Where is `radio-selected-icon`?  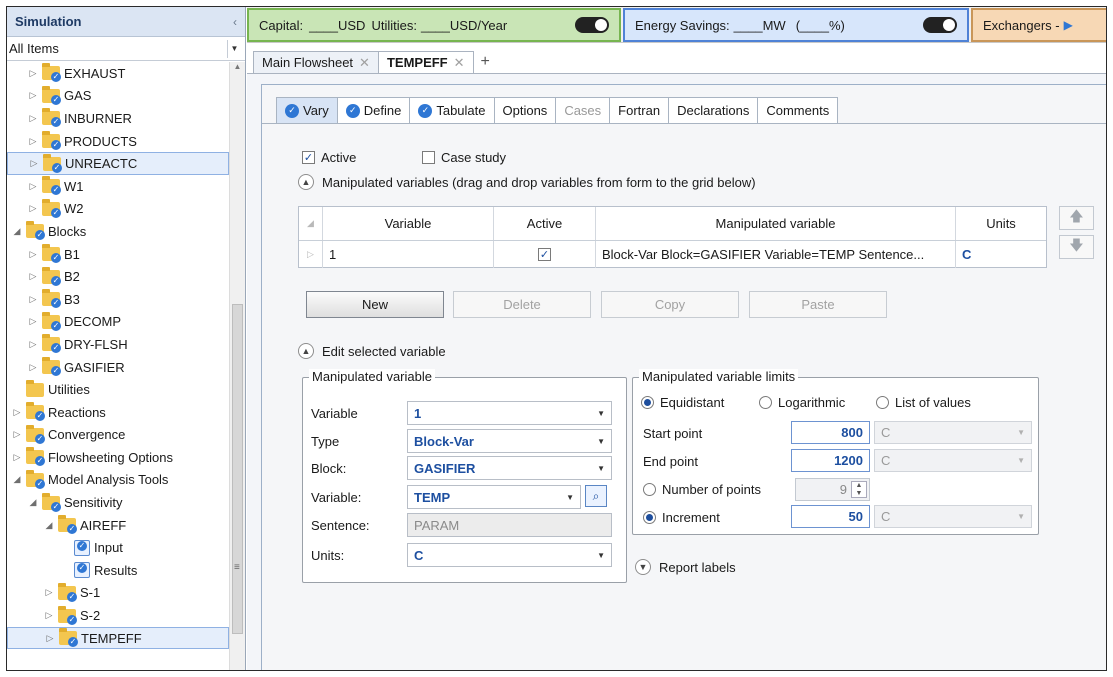 radio-selected-icon is located at coordinates (649, 517).